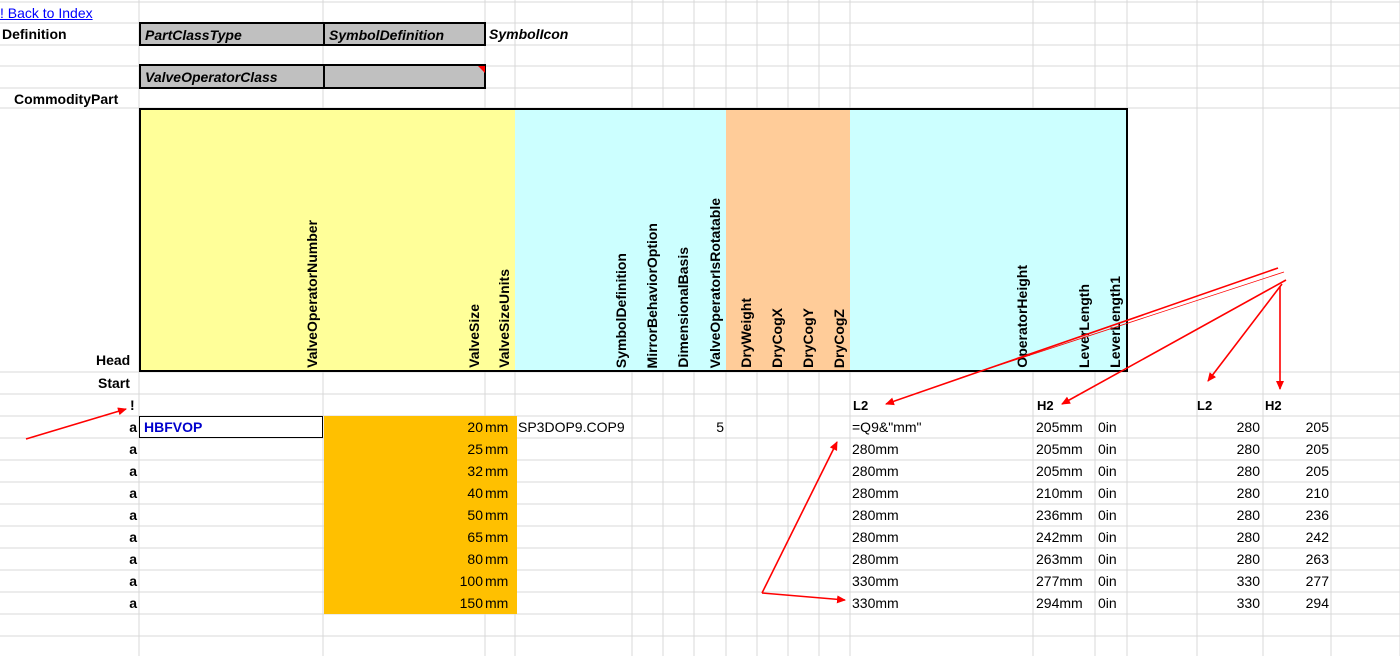  What do you see at coordinates (1273, 406) in the screenshot?
I see `bang-h2-extra: H2` at bounding box center [1273, 406].